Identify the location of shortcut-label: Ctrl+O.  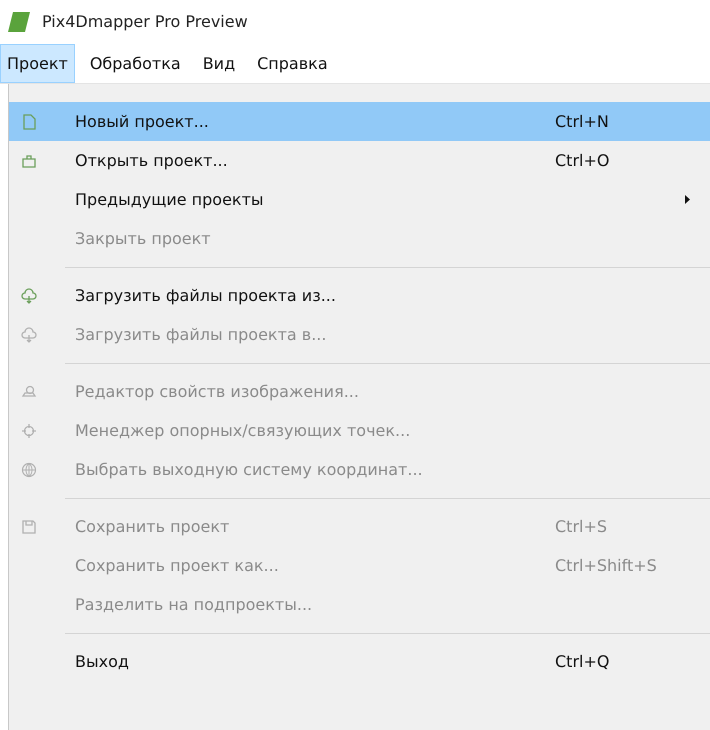
(582, 161).